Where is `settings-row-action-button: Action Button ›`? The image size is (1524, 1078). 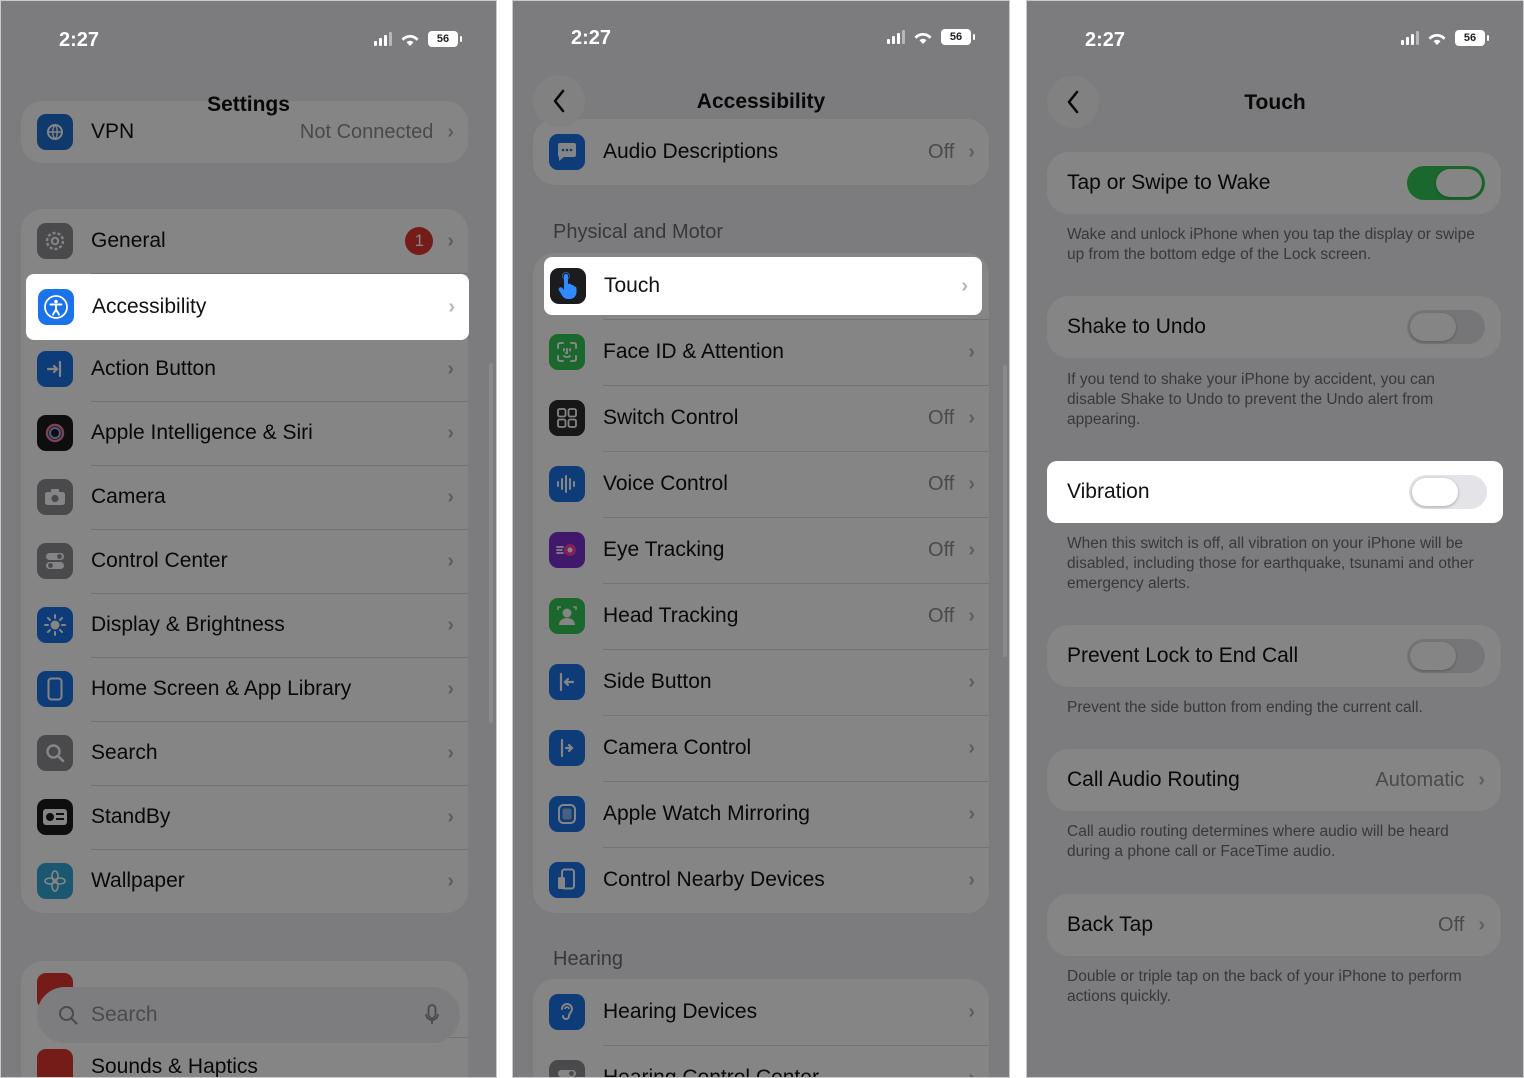 settings-row-action-button: Action Button › is located at coordinates (244, 369).